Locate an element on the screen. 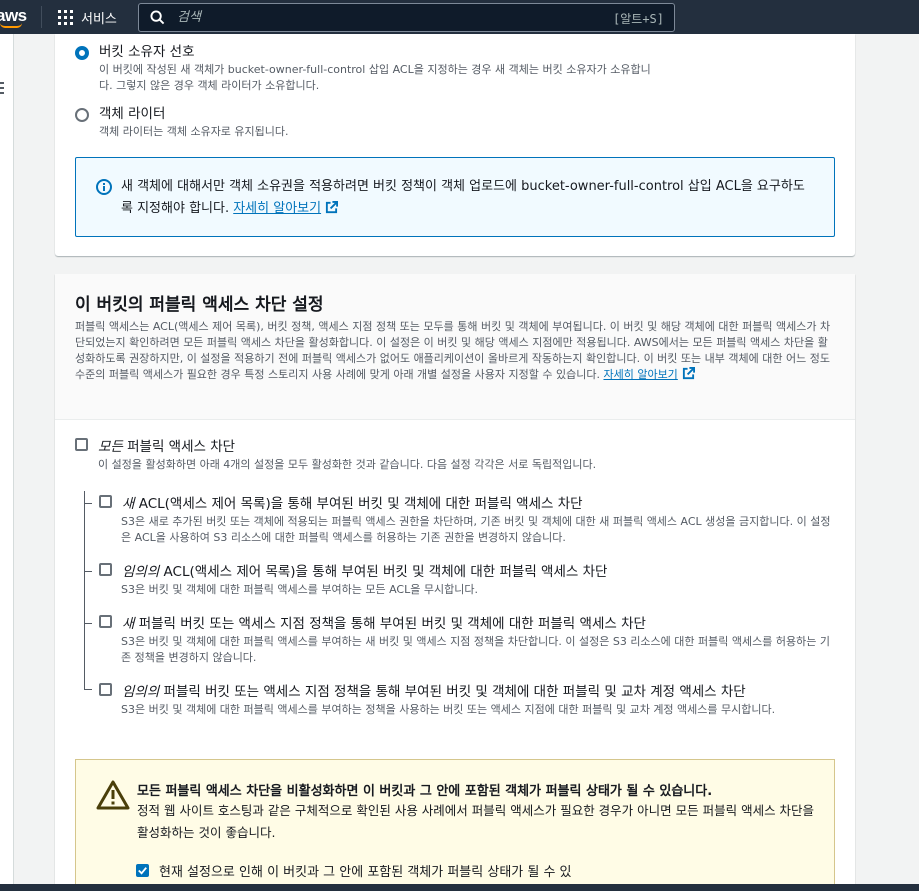 The width and height of the screenshot is (919, 891). acknowledge-checkbox is located at coordinates (142, 870).